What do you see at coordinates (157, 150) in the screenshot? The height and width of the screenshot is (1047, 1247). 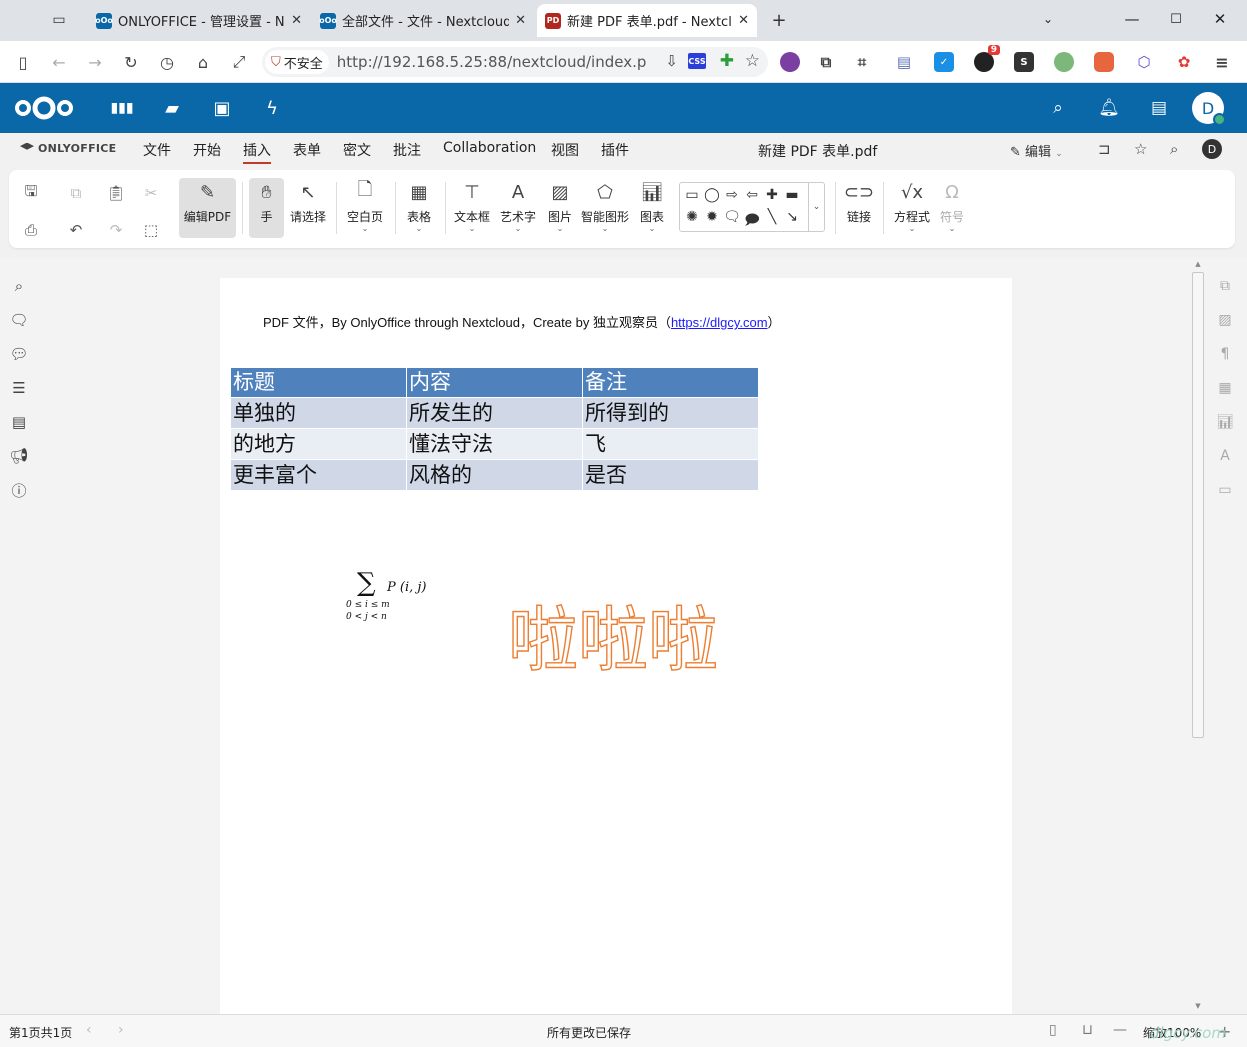 I see `menu-file: 文件` at bounding box center [157, 150].